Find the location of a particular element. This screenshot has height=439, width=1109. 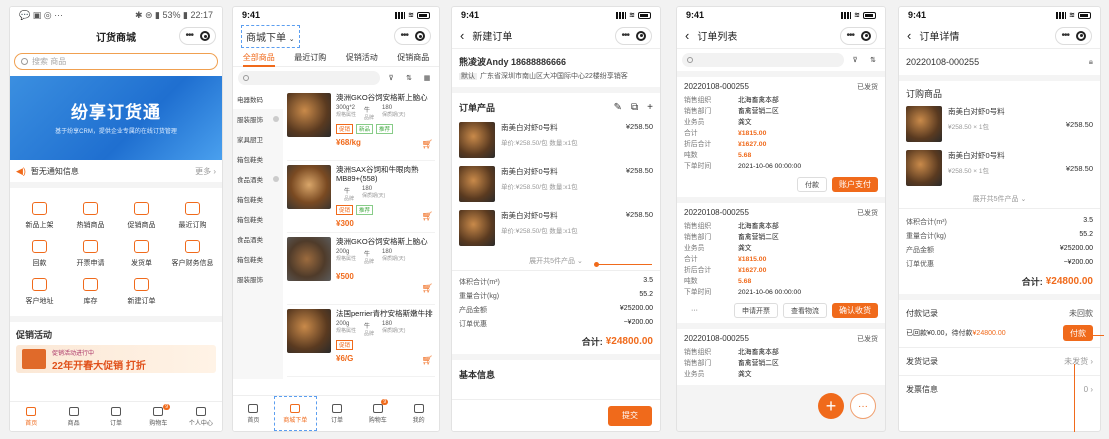

tab-grid: 商品 is located at coordinates (73, 416).